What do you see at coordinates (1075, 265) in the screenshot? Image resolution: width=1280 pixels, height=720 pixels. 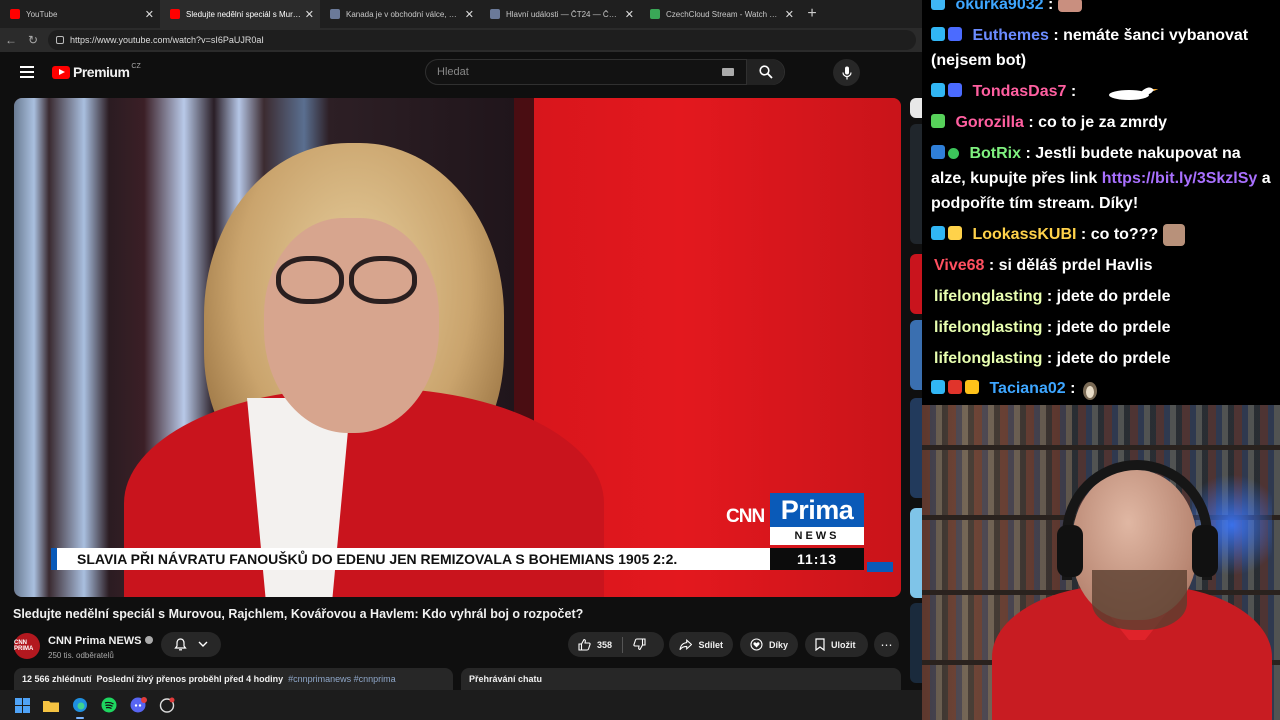 I see `chat-text: si děláš prdel Havlis` at bounding box center [1075, 265].